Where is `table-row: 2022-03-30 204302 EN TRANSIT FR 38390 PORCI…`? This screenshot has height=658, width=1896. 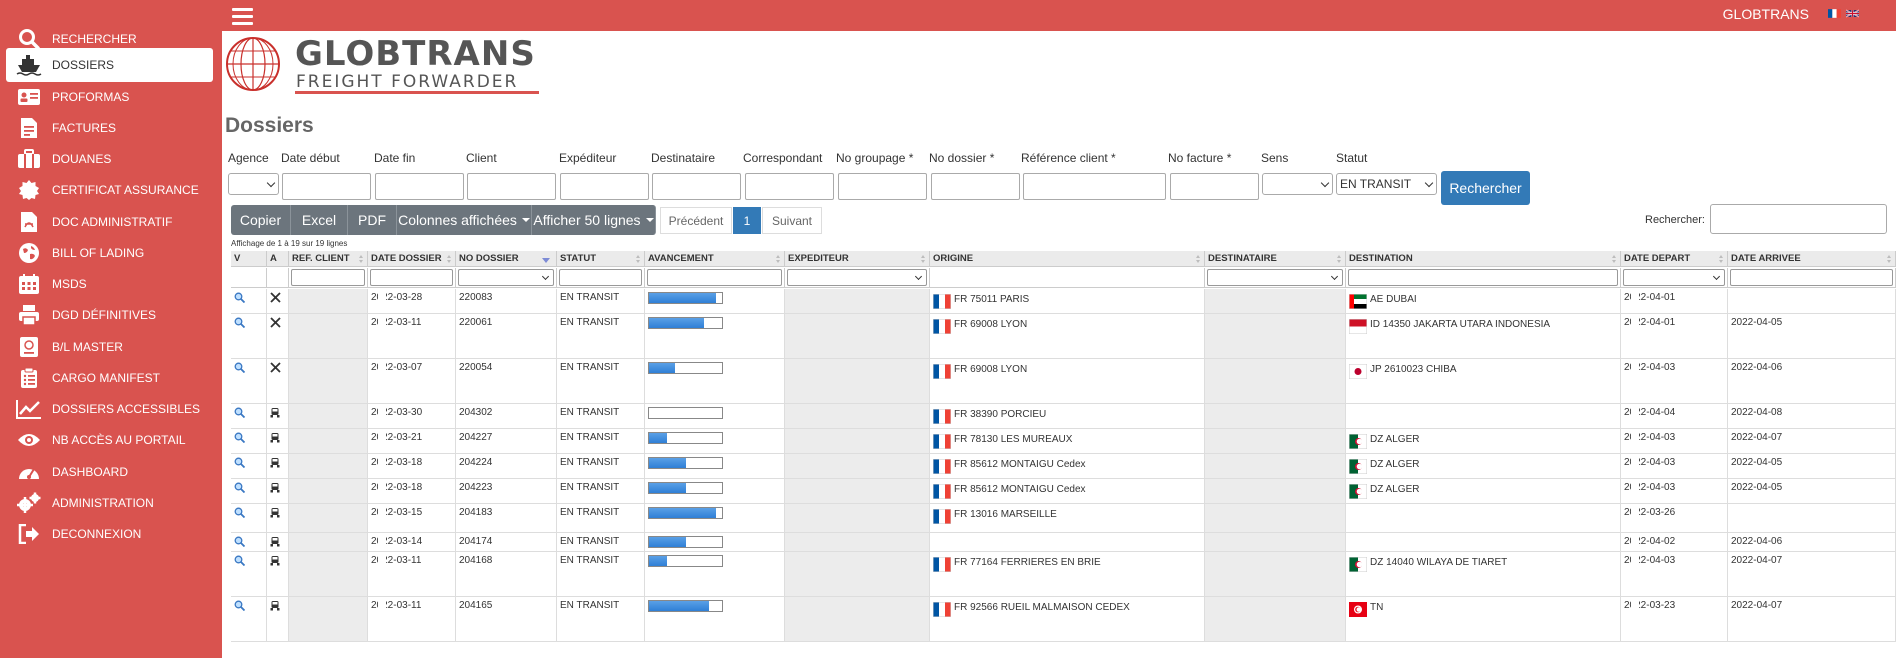
table-row: 2022-03-30 204302 EN TRANSIT FR 38390 PORCI… is located at coordinates (1063, 416).